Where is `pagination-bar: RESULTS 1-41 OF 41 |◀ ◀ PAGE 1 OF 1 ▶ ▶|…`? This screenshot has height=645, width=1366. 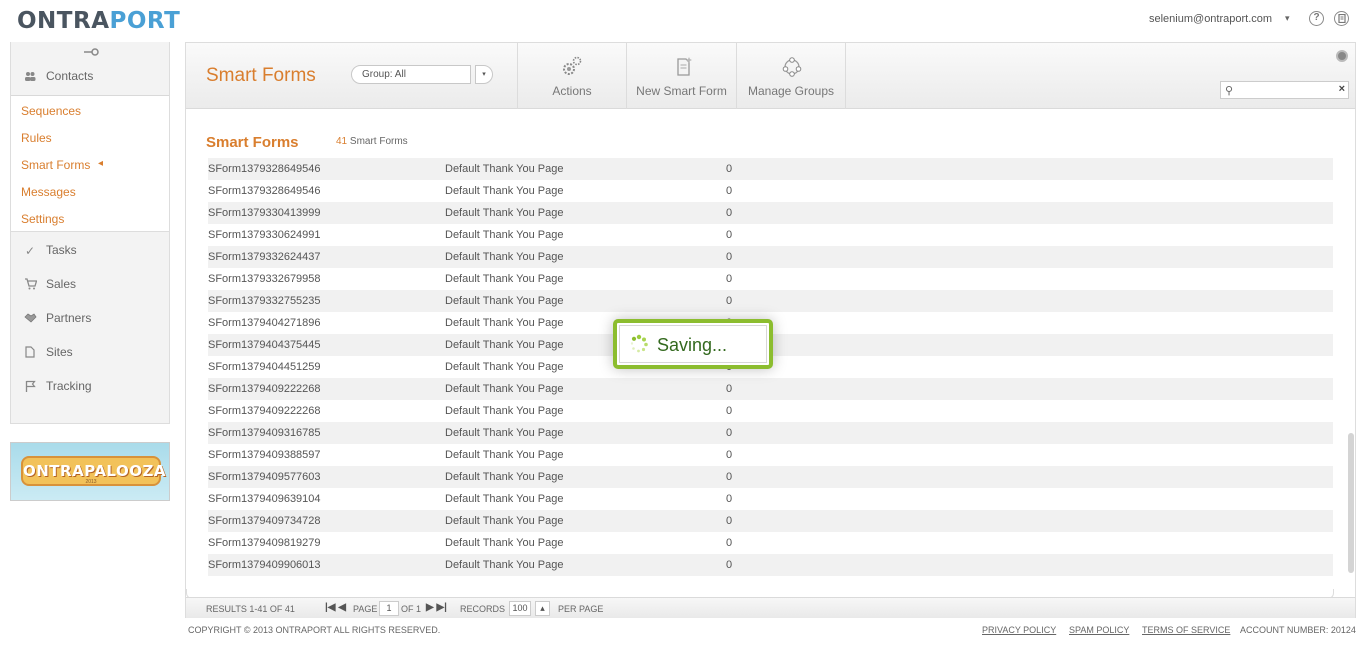
pagination-bar: RESULTS 1-41 OF 41 |◀ ◀ PAGE 1 OF 1 ▶ ▶|… is located at coordinates (770, 607).